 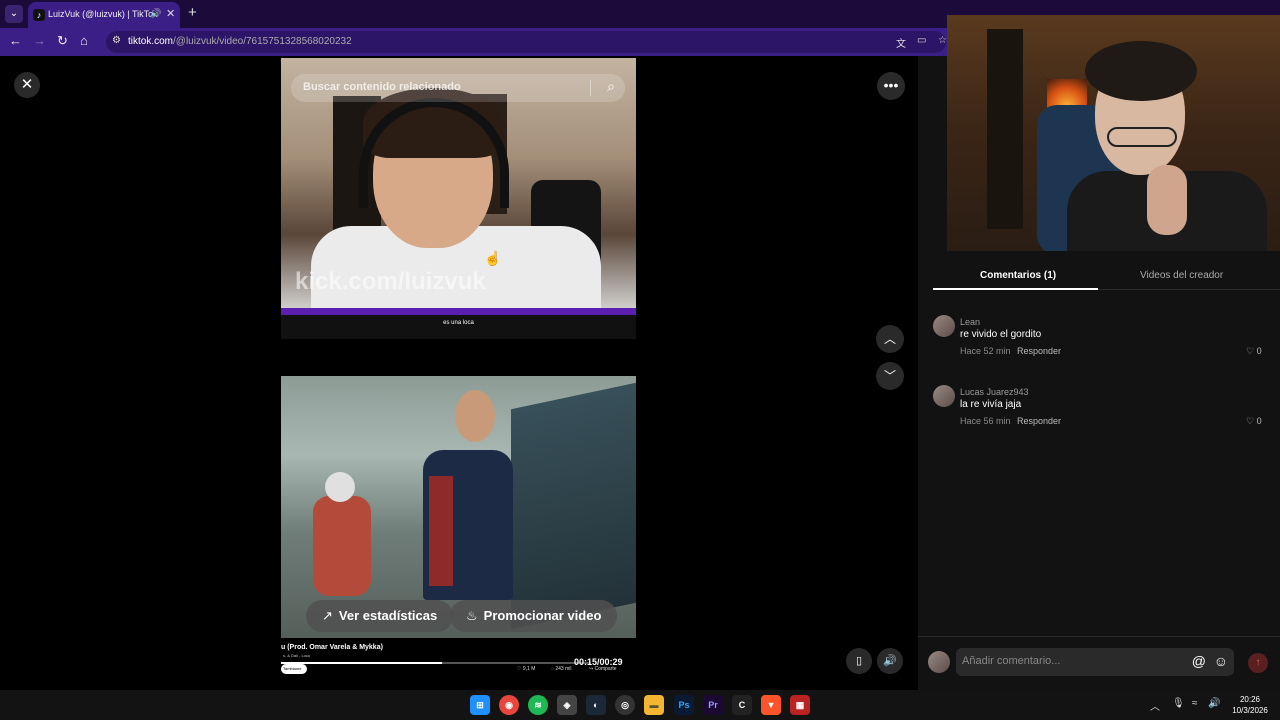 I want to click on webcam-hair-shape, so click(x=1141, y=71).